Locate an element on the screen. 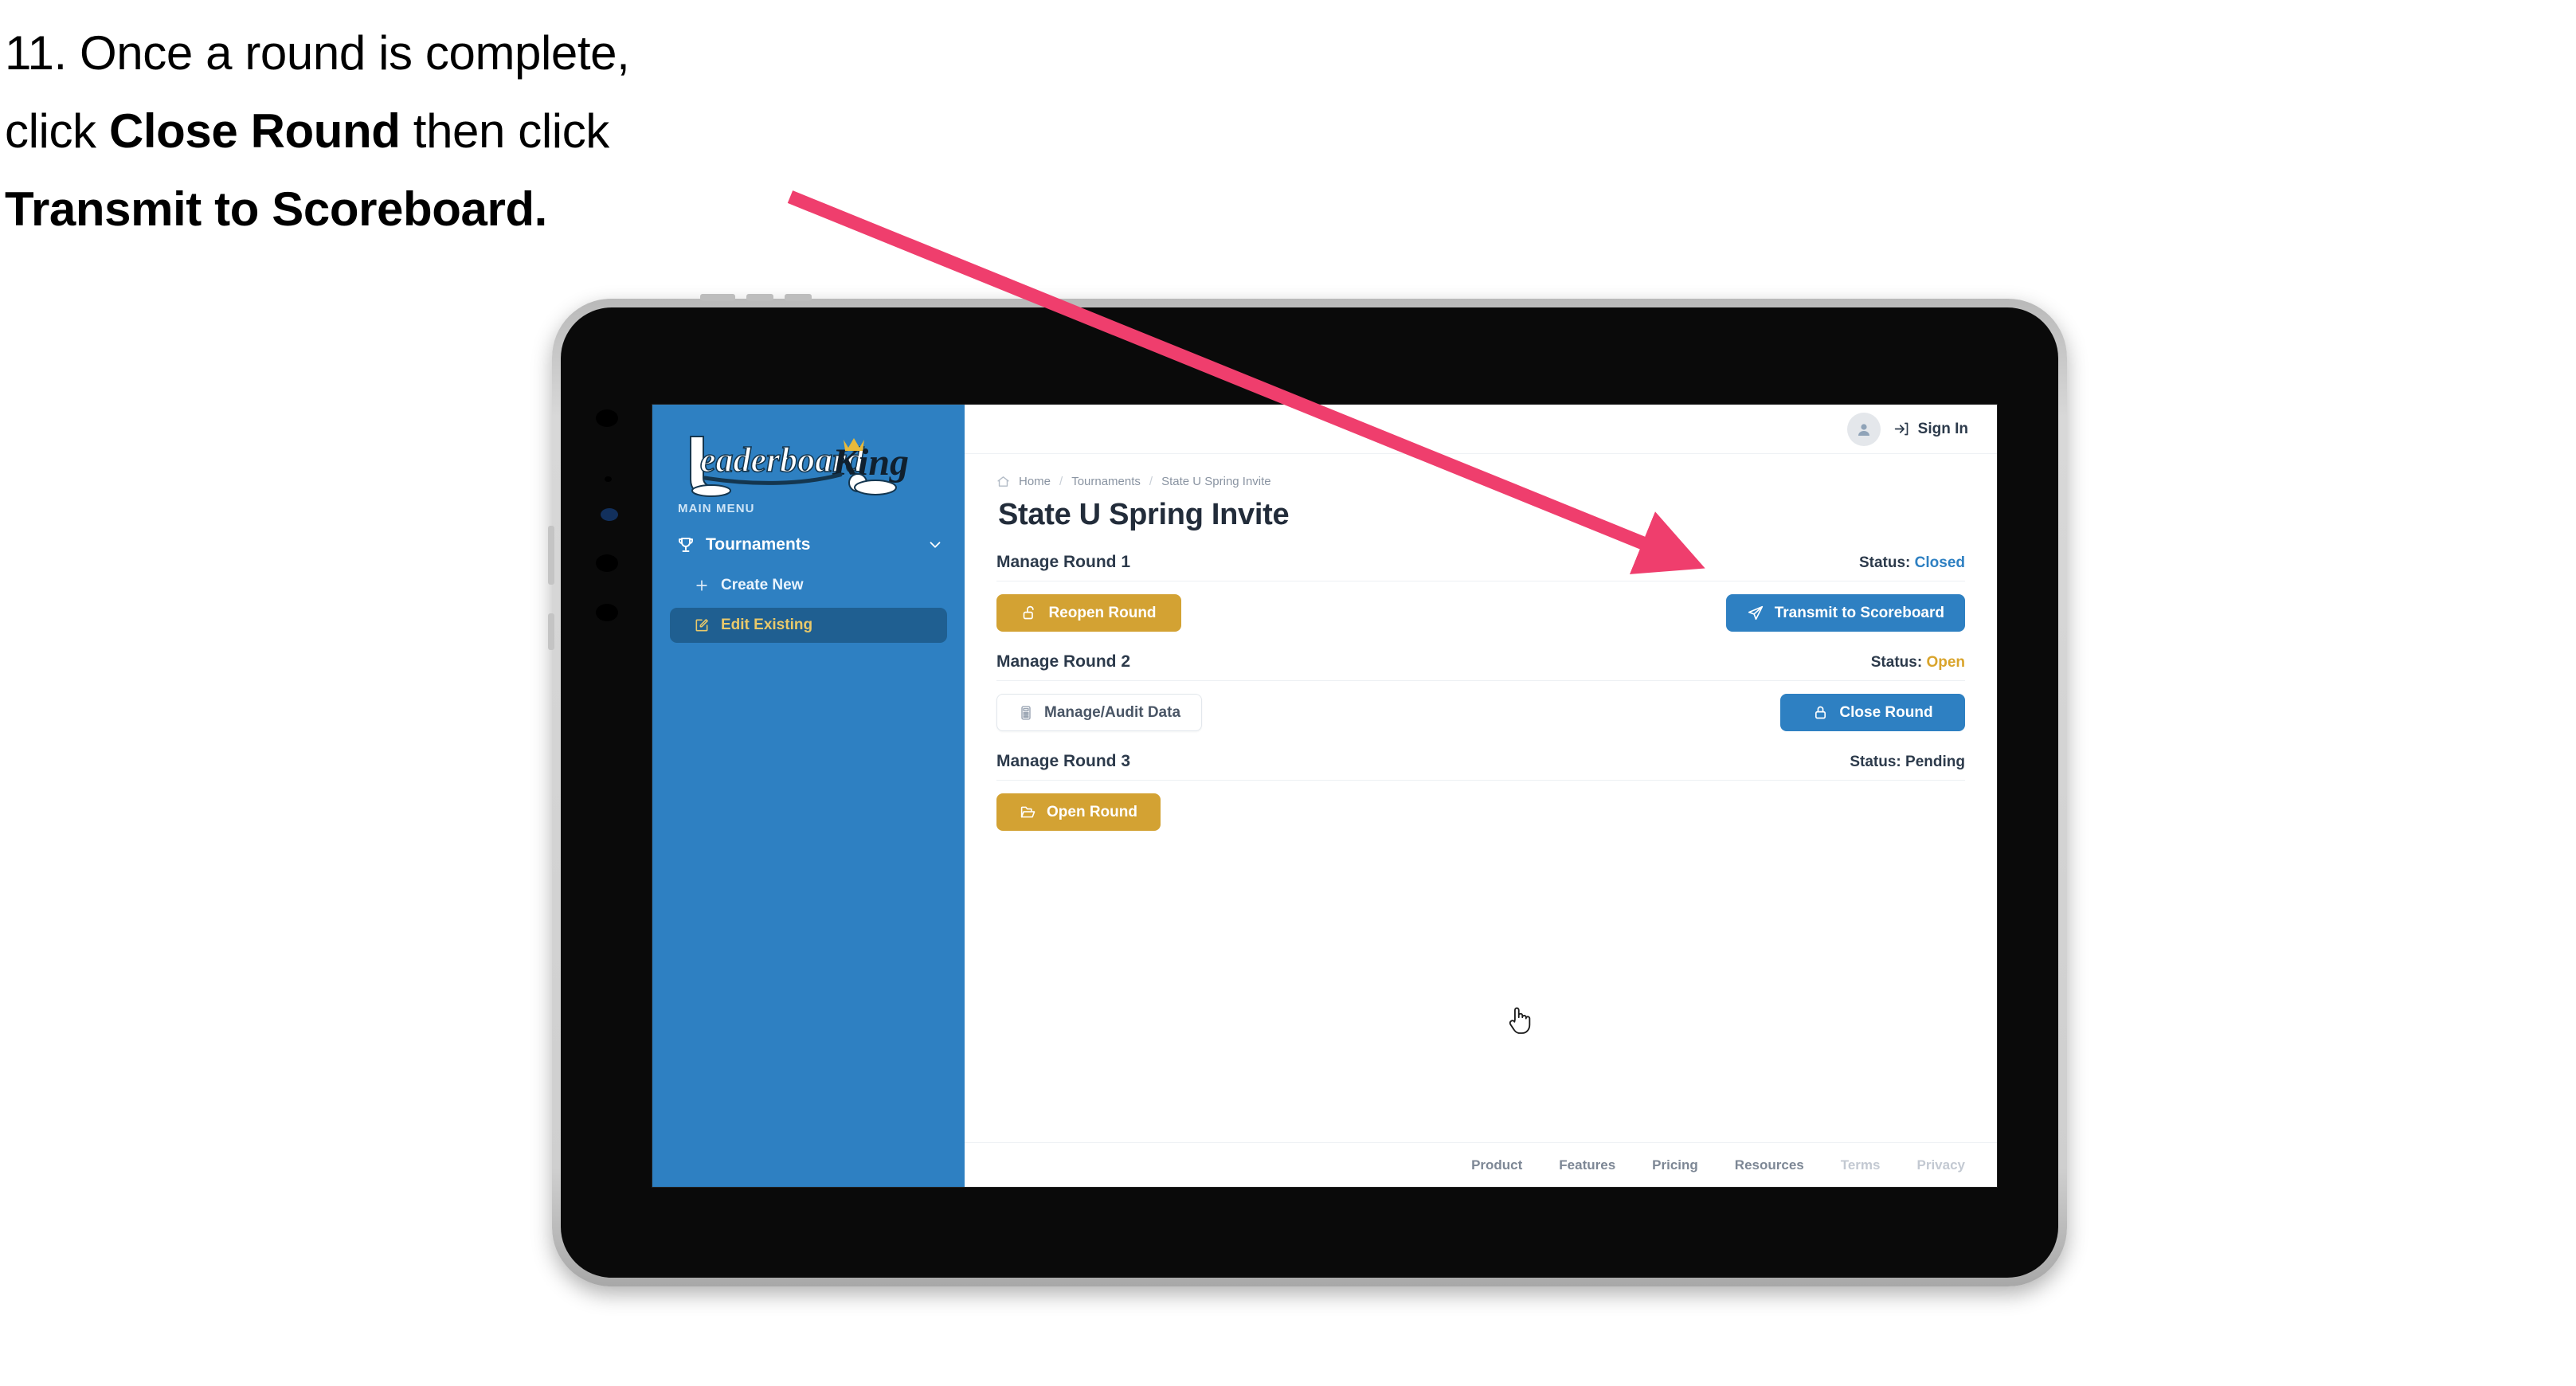 Image resolution: width=2576 pixels, height=1386 pixels. sidebar-section-label: MAIN MENU is located at coordinates (716, 508).